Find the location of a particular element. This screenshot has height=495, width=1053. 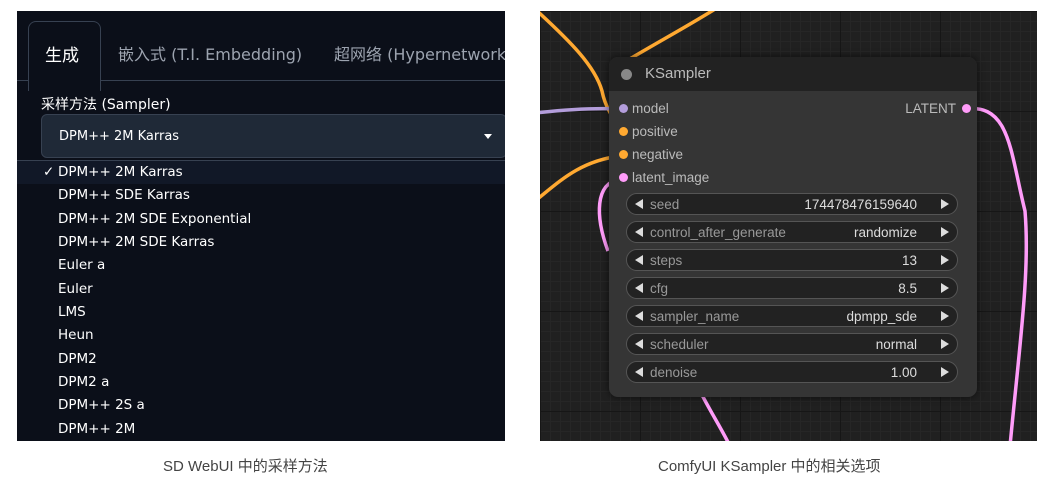

sampler-option-label: Euler a is located at coordinates (82, 265).